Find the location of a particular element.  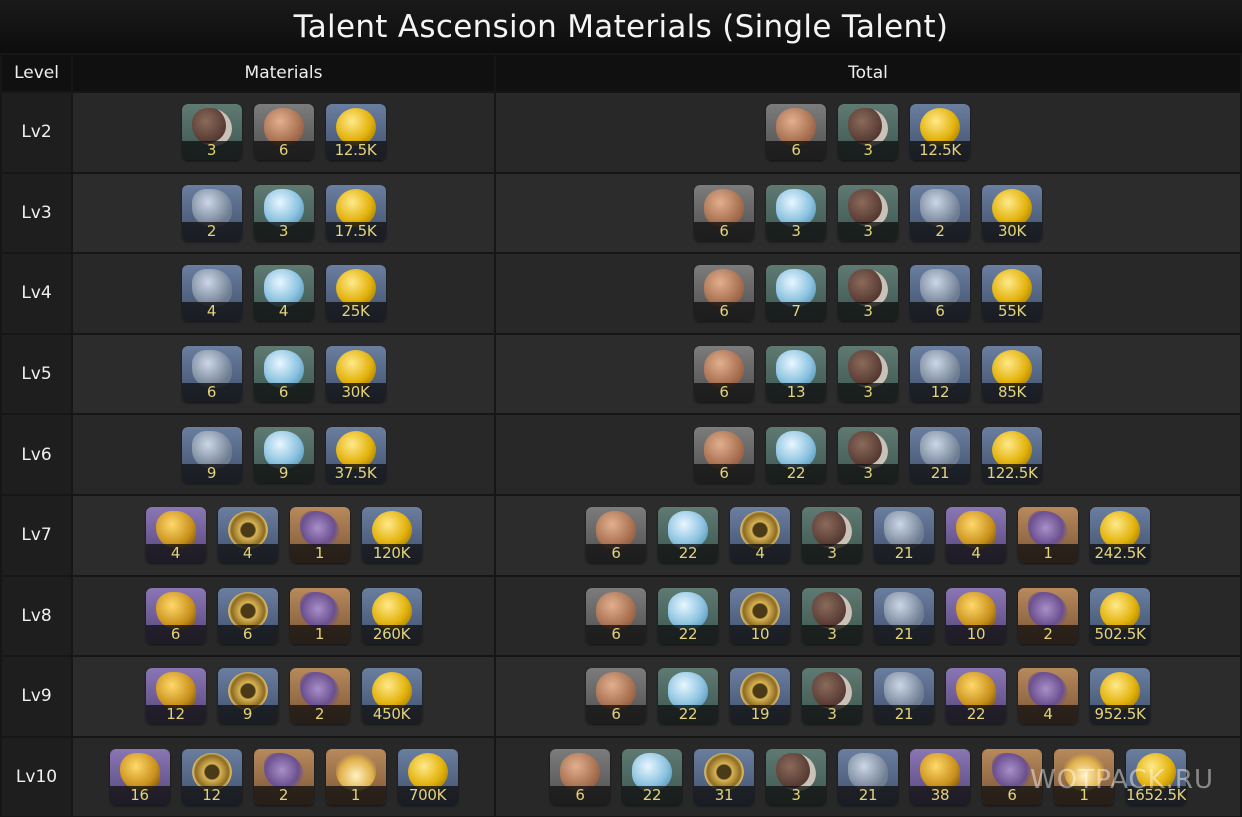

material-item: 17.5K is located at coordinates (355, 212).